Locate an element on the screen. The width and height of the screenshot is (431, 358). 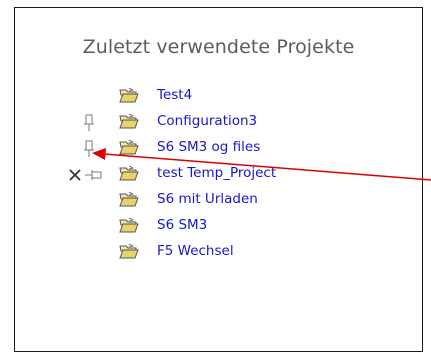
list-item: S6 SM3 og files is located at coordinates (218, 149).